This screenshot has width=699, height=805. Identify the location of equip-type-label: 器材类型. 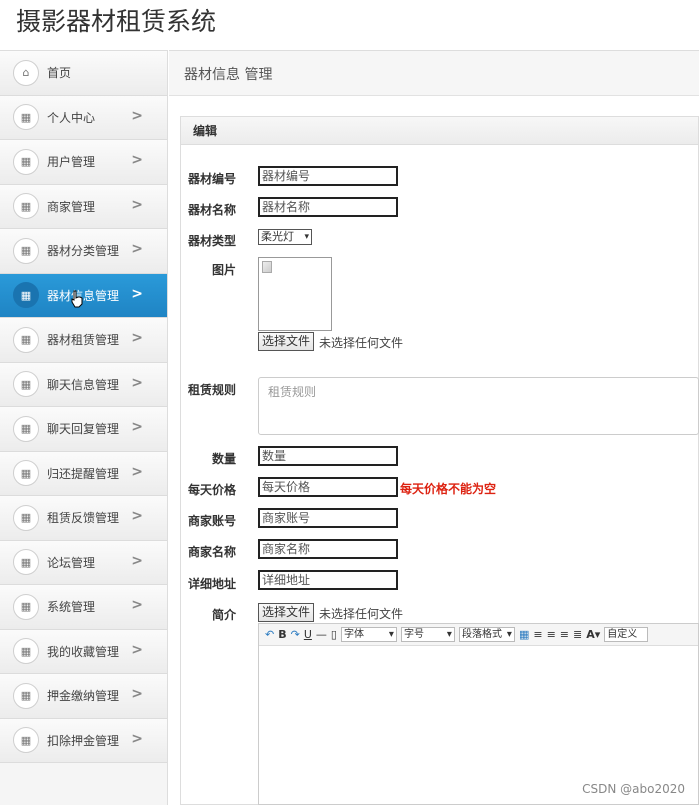
(211, 241).